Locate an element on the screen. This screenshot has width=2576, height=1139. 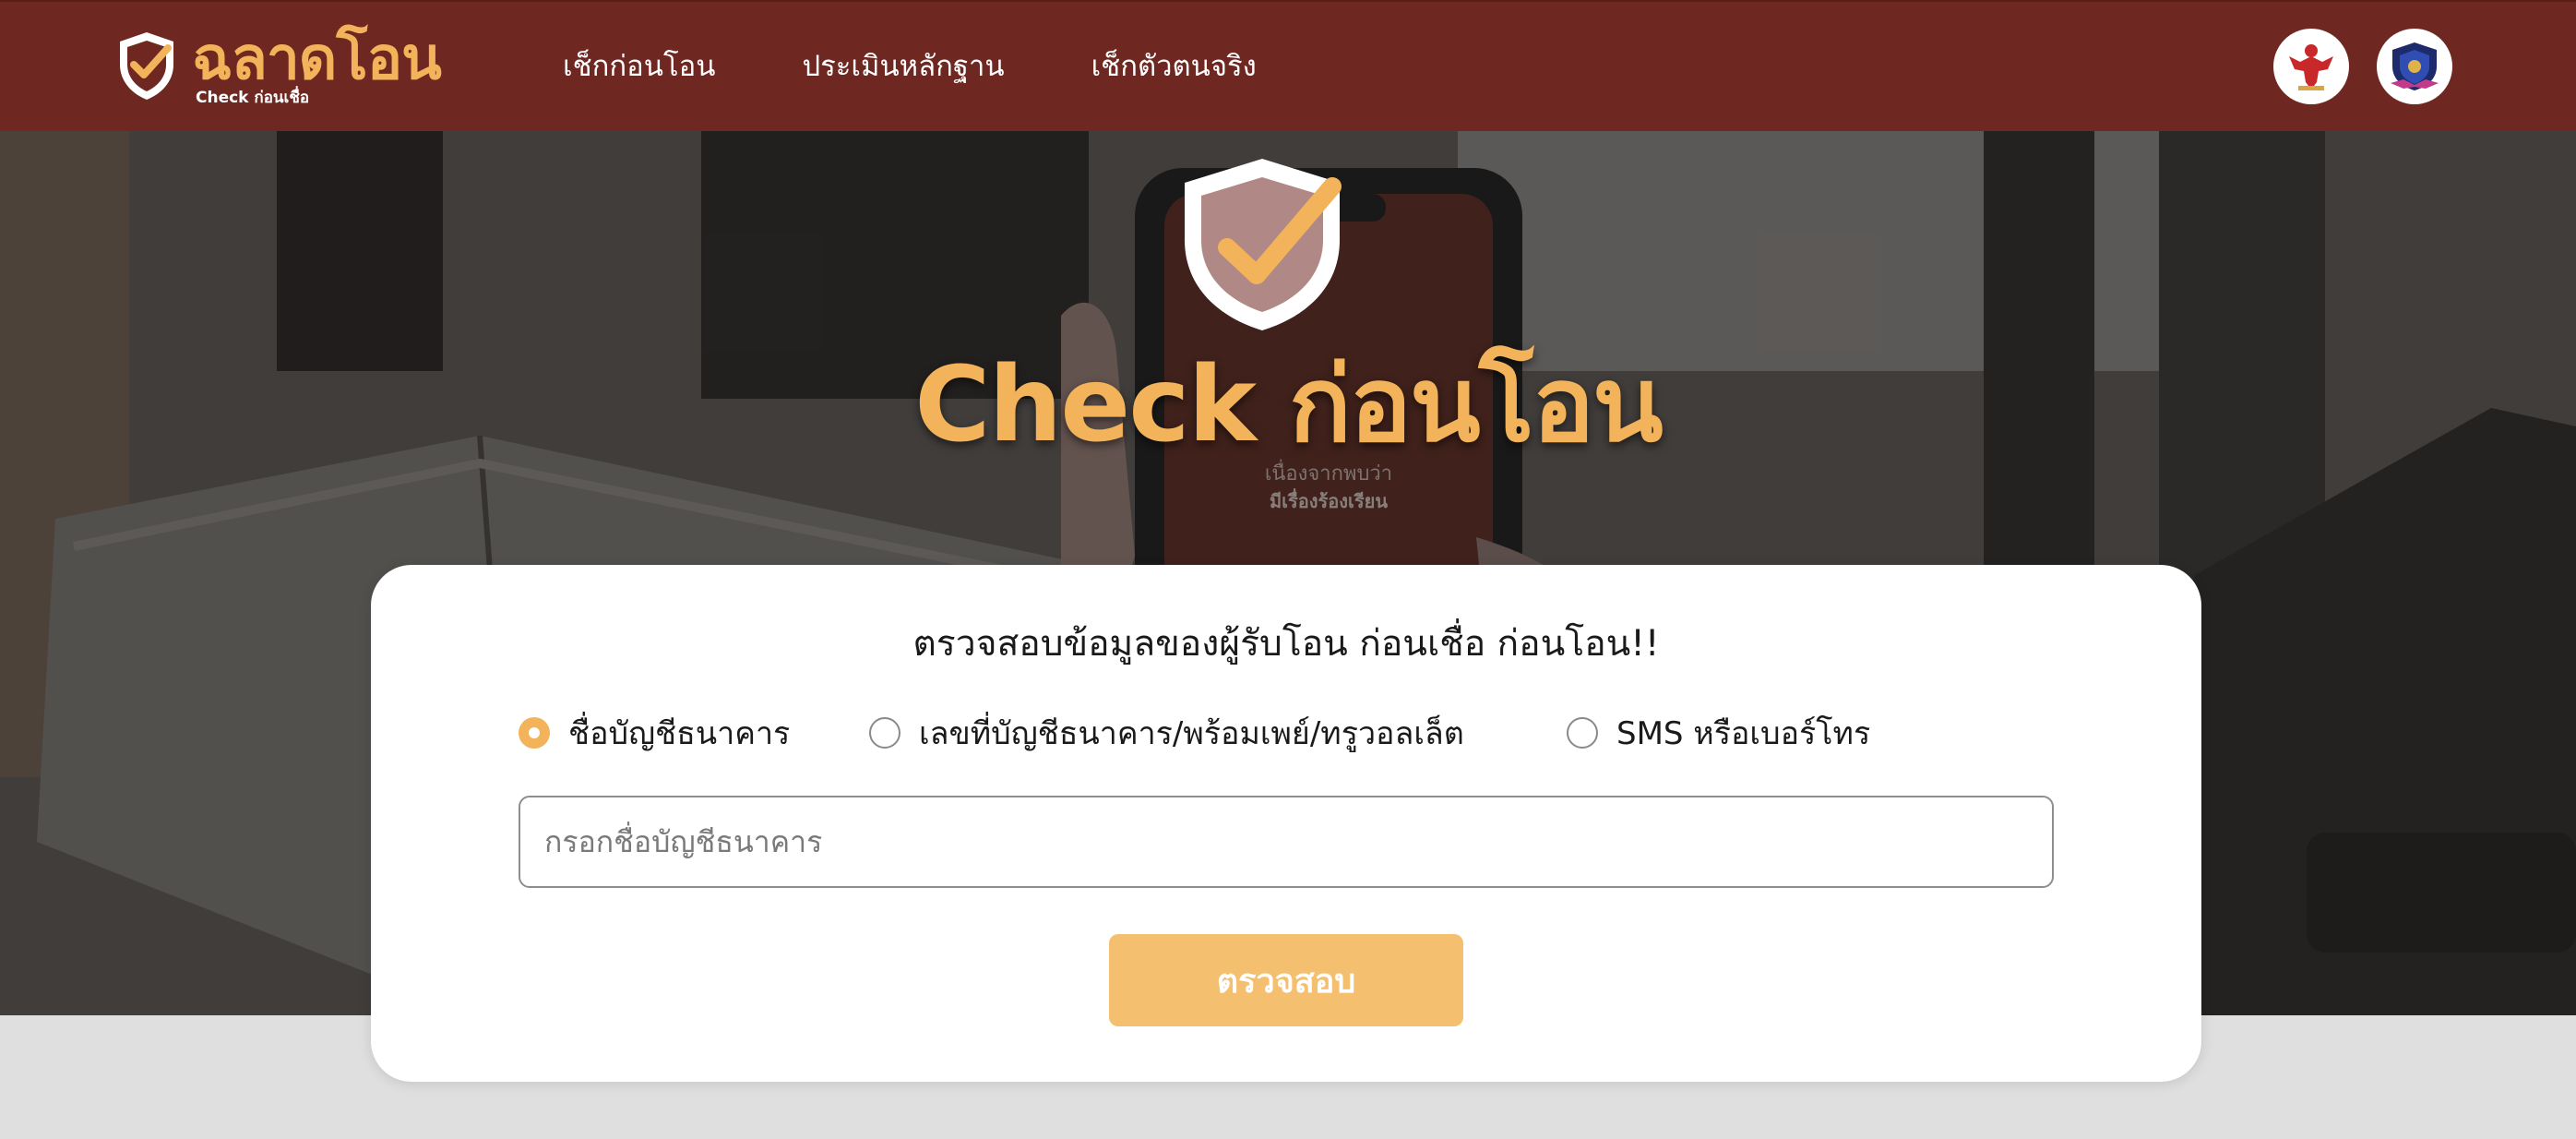
nav-item-verify-identity: เช็กตัวตนจริง is located at coordinates (1174, 67).